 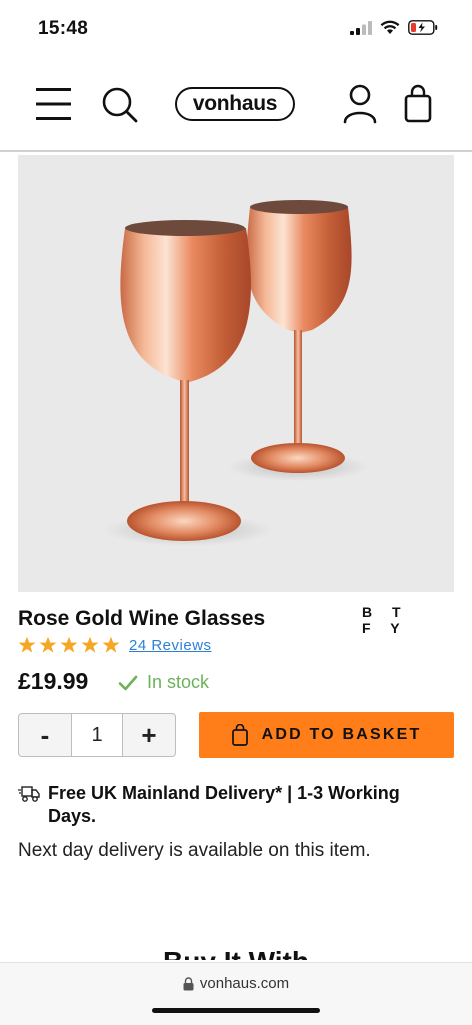 What do you see at coordinates (128, 682) in the screenshot?
I see `check-icon` at bounding box center [128, 682].